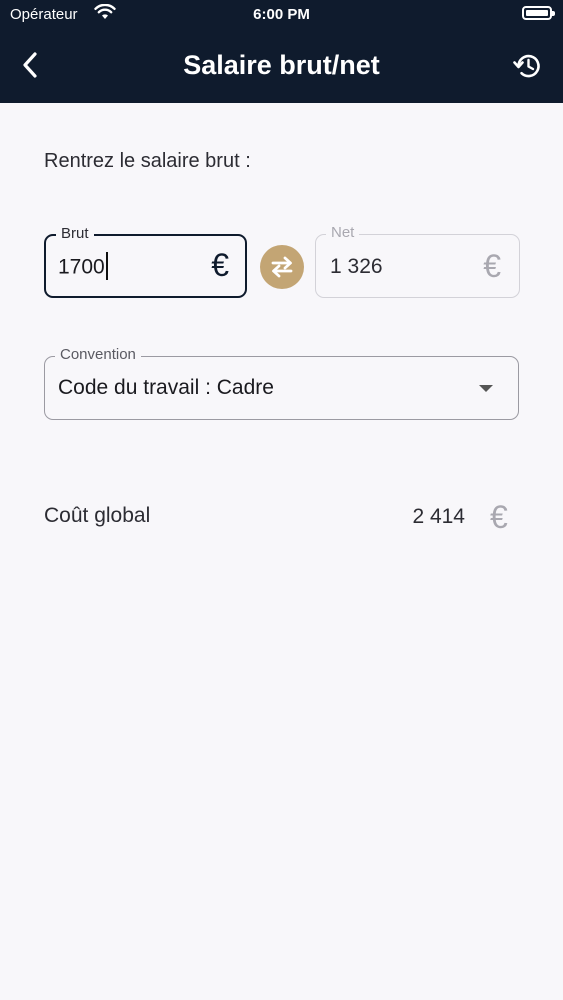  I want to click on page-title: Salaire brut/net, so click(281, 65).